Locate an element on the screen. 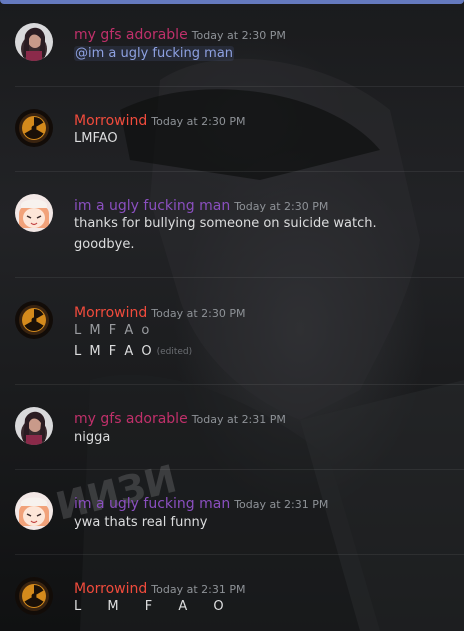 This screenshot has height=631, width=464. edited-label: (edited) is located at coordinates (174, 352).